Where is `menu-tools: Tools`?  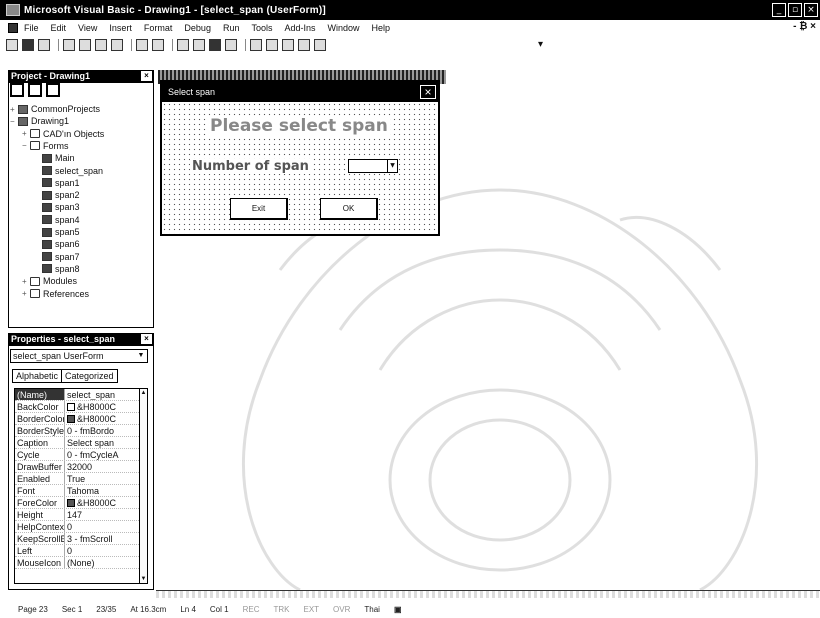
menu-tools: Tools is located at coordinates (261, 28).